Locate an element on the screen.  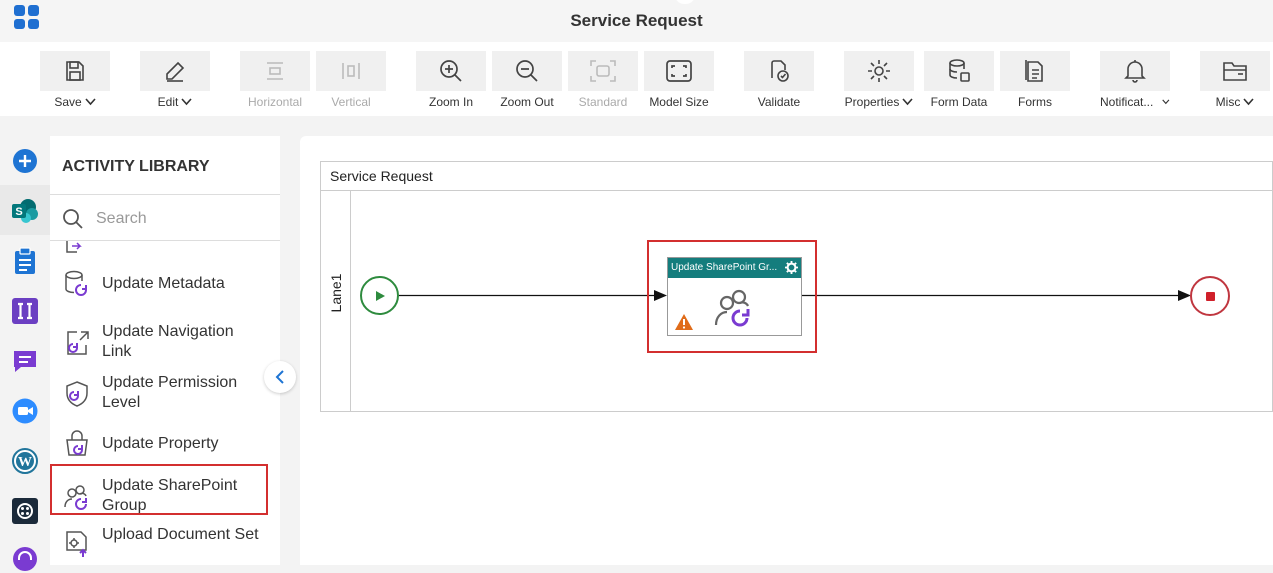
misc-label: Misc is located at coordinates (1228, 102).